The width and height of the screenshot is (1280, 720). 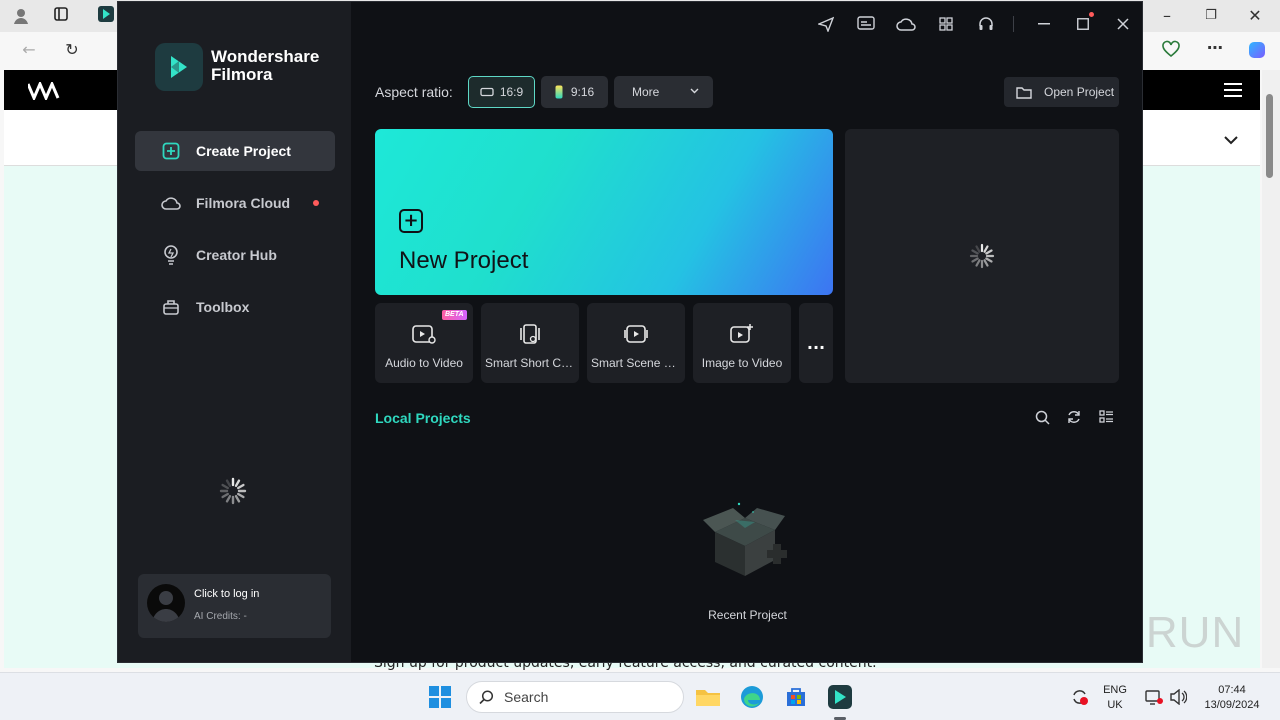 What do you see at coordinates (106, 16) in the screenshot?
I see `filmora-tab-icon` at bounding box center [106, 16].